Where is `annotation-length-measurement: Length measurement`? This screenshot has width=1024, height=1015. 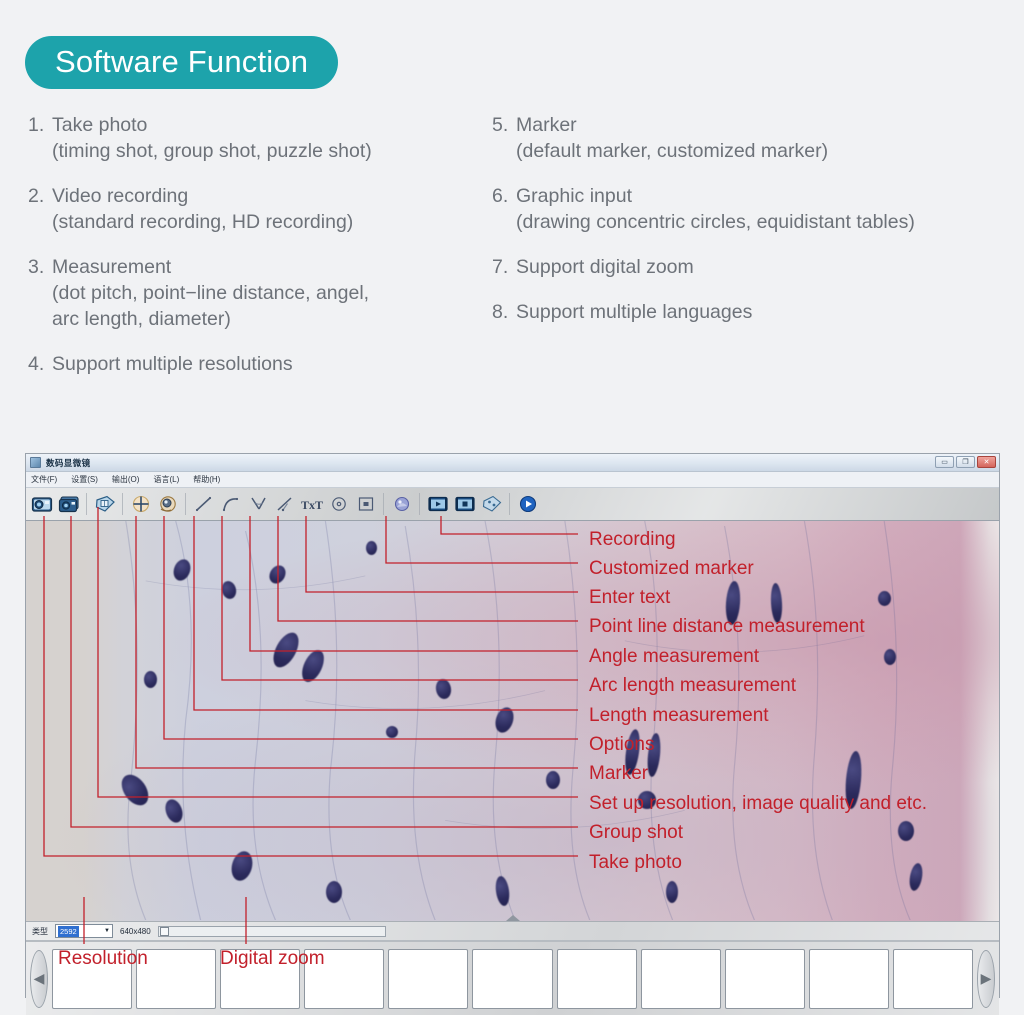
annotation-length-measurement: Length measurement is located at coordinates (679, 715).